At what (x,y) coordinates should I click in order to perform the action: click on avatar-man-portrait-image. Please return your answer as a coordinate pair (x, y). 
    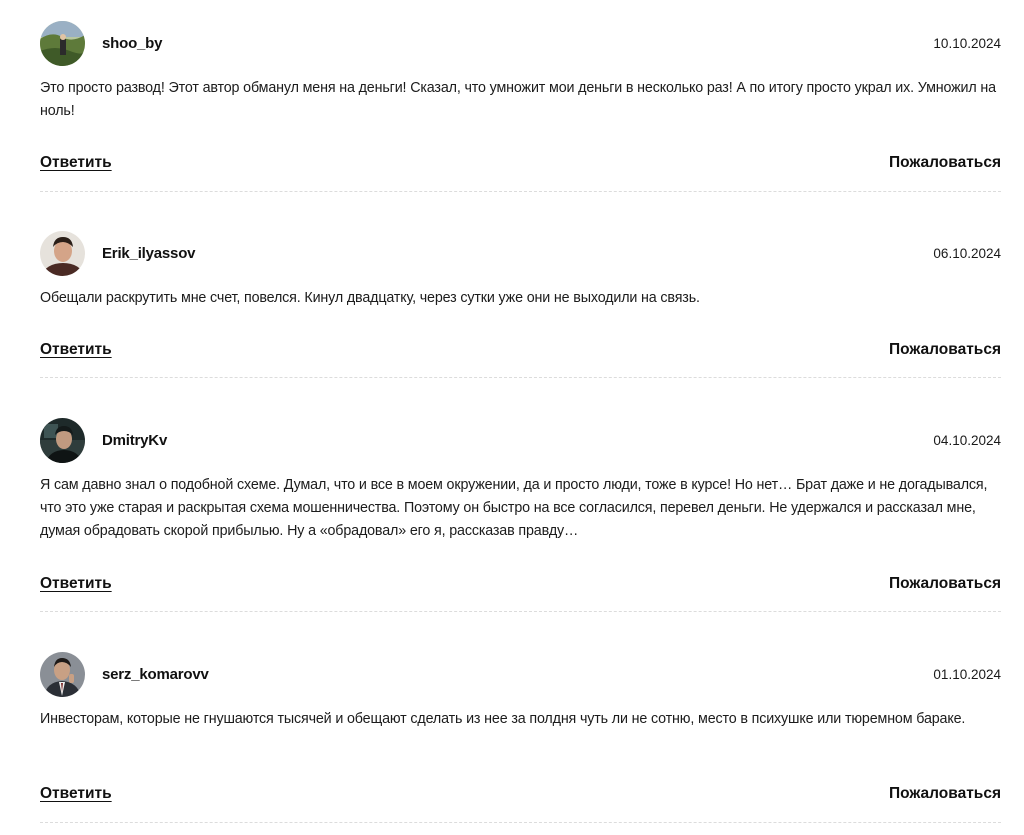
    Looking at the image, I should click on (62, 253).